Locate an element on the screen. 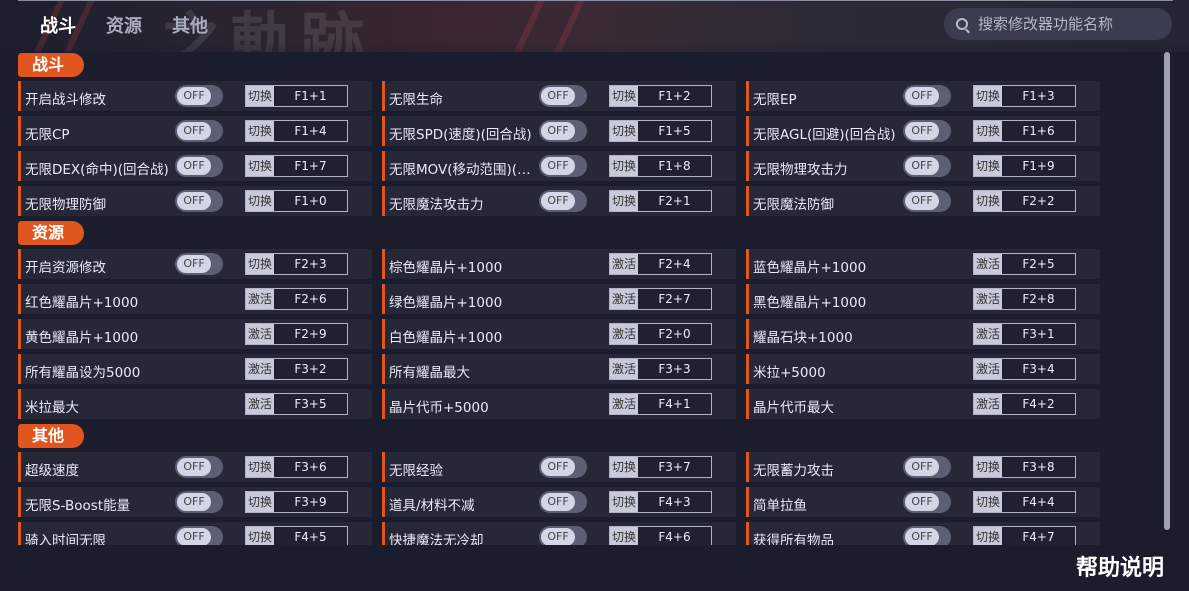 Image resolution: width=1189 pixels, height=591 pixels. hotkey-button: 切换 F3+9 is located at coordinates (296, 502).